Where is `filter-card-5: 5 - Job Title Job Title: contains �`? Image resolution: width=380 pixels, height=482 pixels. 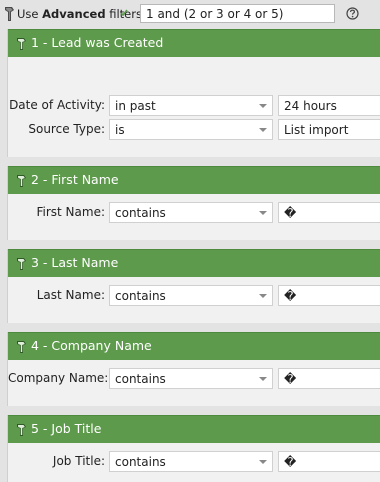
filter-card-5: 5 - Job Title Job Title: contains � is located at coordinates (193, 448).